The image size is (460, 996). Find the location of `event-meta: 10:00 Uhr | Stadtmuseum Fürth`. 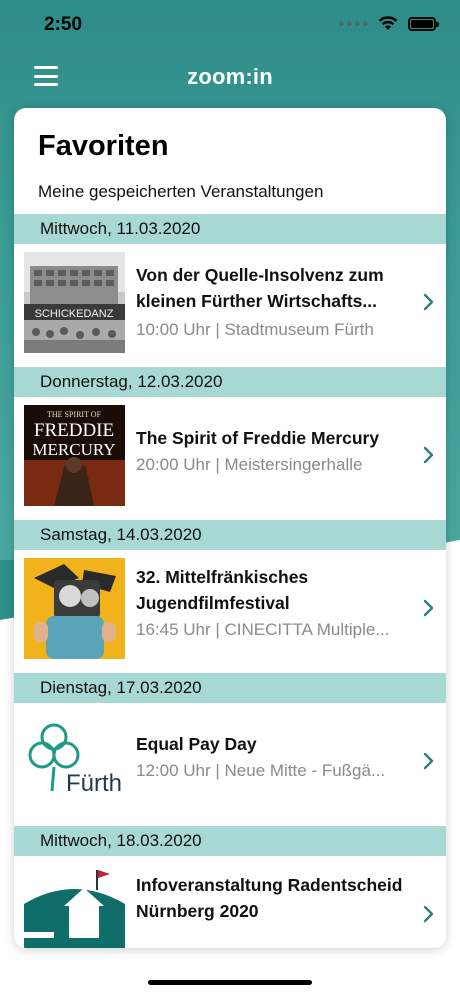

event-meta: 10:00 Uhr | Stadtmuseum Fürth is located at coordinates (255, 329).